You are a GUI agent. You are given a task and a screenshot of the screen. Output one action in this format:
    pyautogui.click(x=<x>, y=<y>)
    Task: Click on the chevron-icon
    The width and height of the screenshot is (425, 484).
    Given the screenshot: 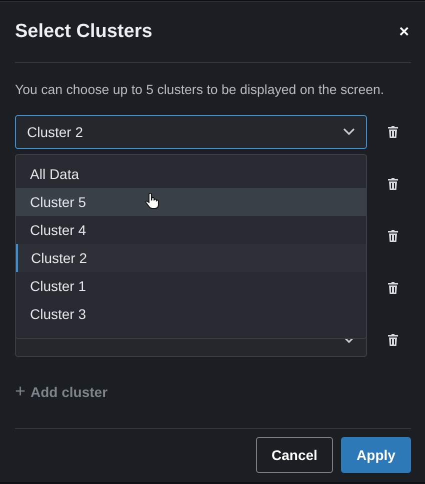 What is the action you would take?
    pyautogui.click(x=349, y=132)
    